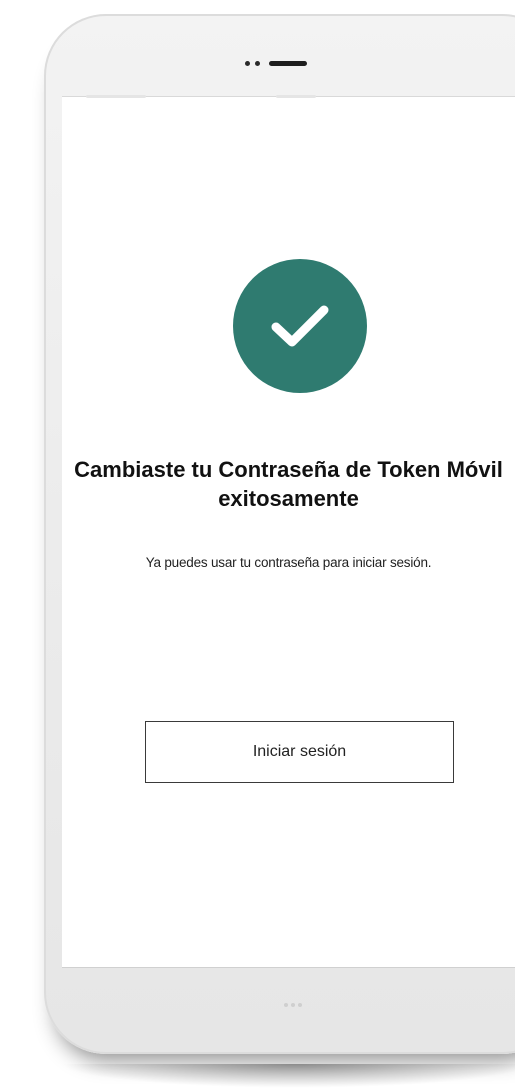 The width and height of the screenshot is (515, 1088). I want to click on speaker-grille, so click(288, 63).